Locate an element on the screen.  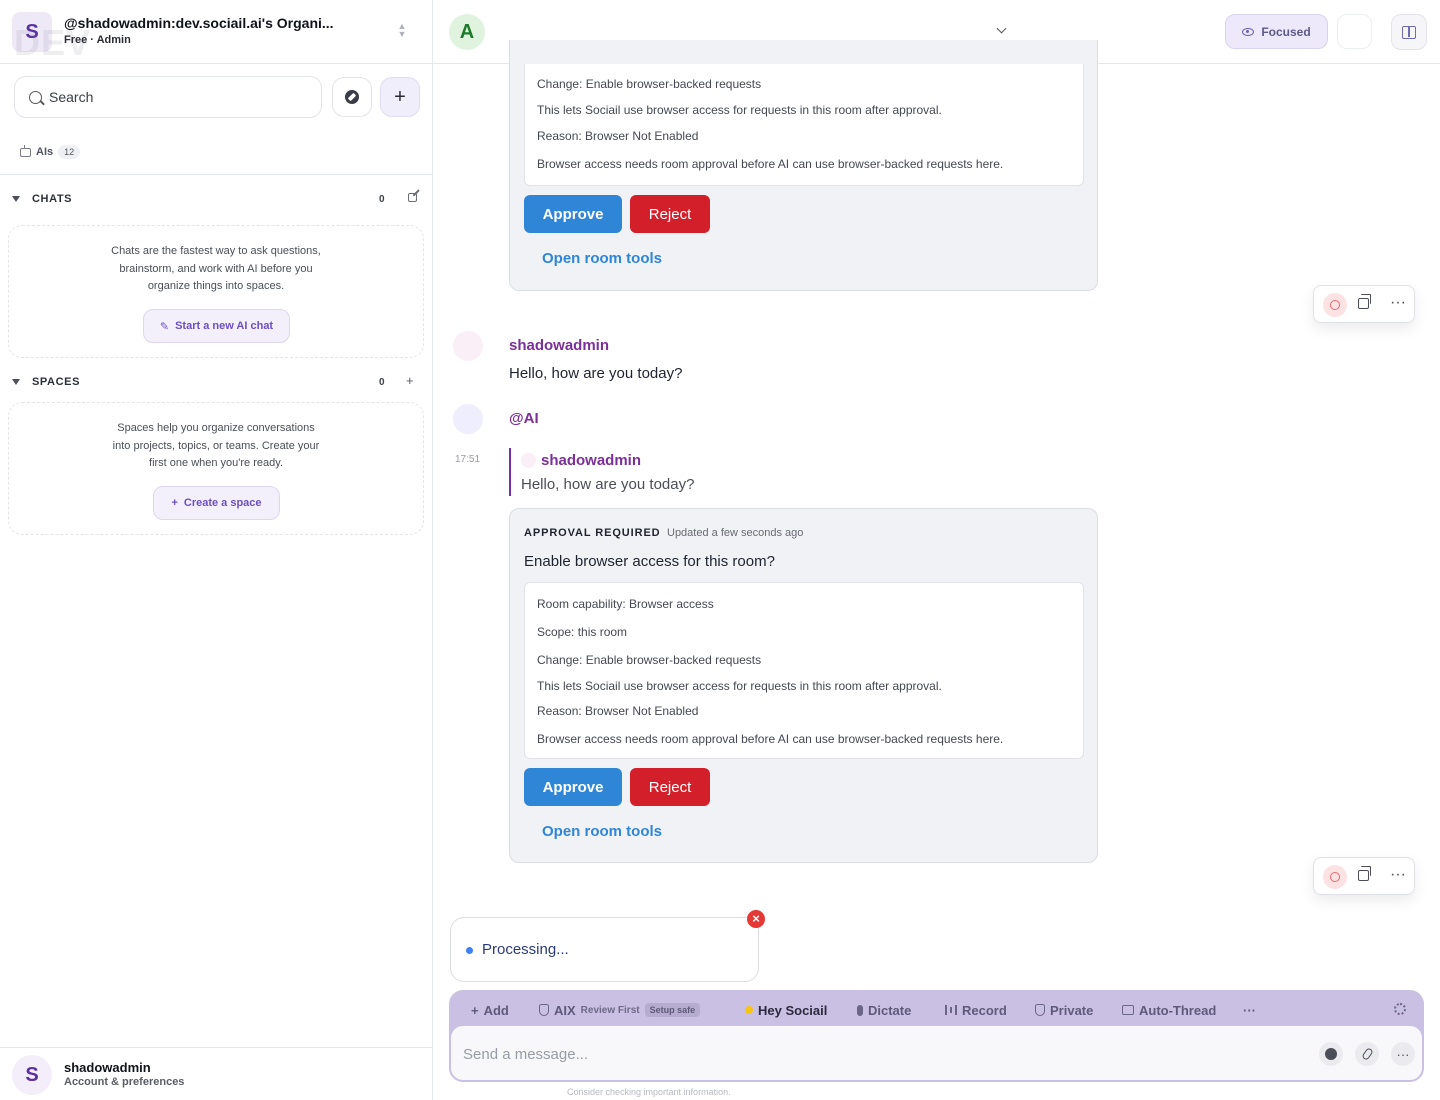
add-button: + Add is located at coordinates (490, 1010).